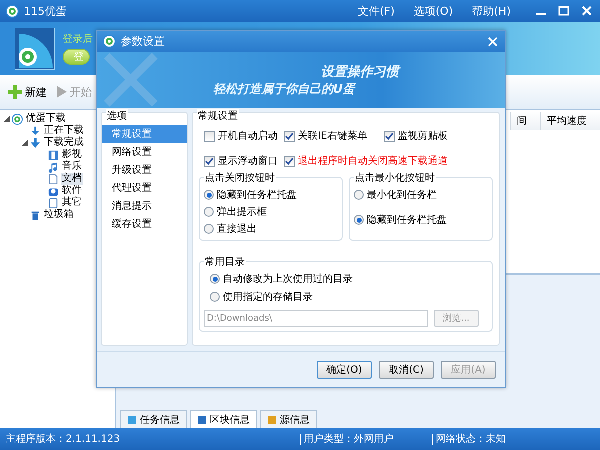 This screenshot has width=600, height=450. Describe the element at coordinates (225, 262) in the screenshot. I see `group-title: 常用目录` at that location.